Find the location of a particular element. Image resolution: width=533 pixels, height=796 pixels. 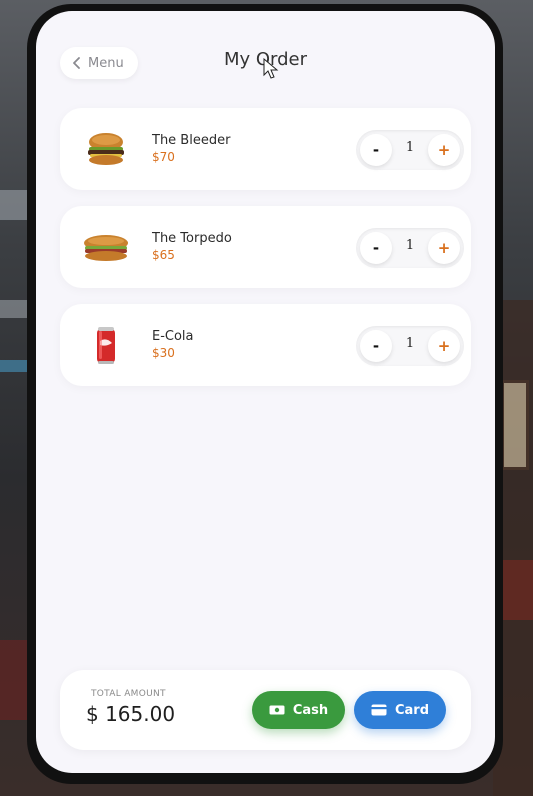

order-item: The Bleeder $70 - 1 + is located at coordinates (265, 149).